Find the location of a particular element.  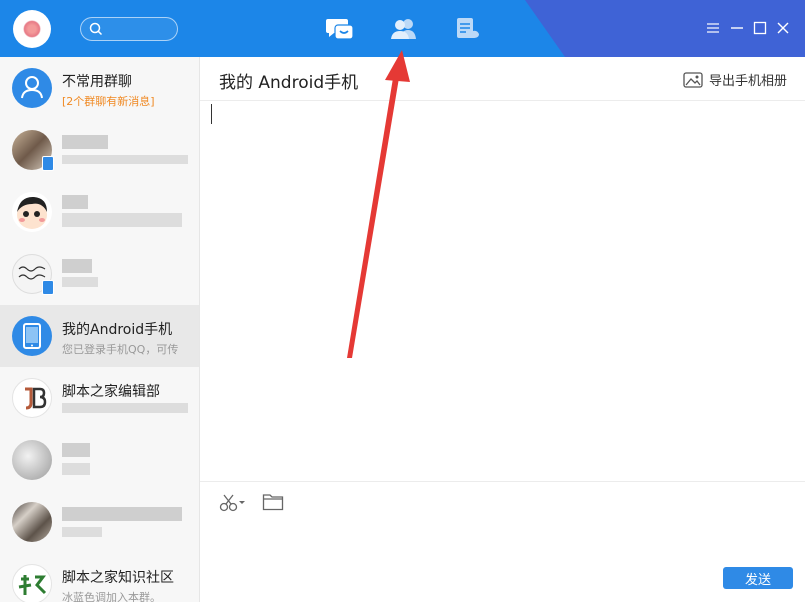

maximize-icon is located at coordinates (760, 28).